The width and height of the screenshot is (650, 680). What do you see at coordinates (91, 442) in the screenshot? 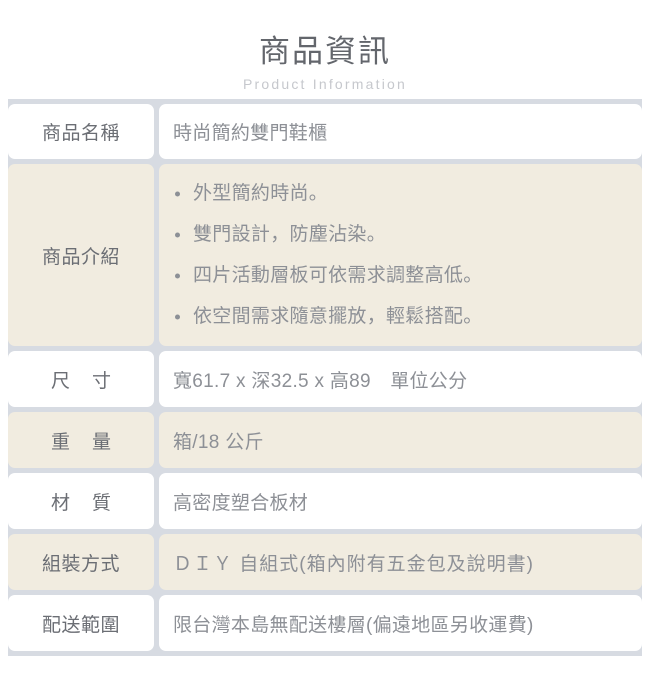
I see `row-label-weight-text: 重量` at bounding box center [91, 442].